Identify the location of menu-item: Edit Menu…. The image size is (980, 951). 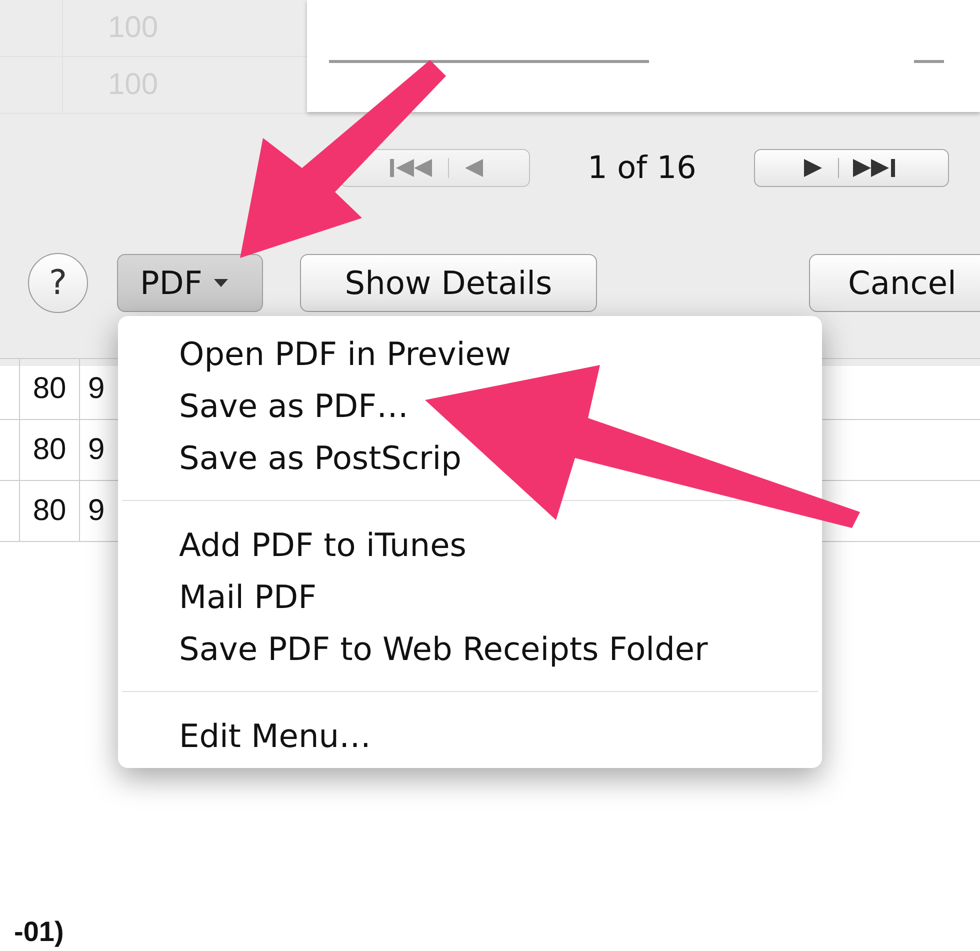
(470, 736).